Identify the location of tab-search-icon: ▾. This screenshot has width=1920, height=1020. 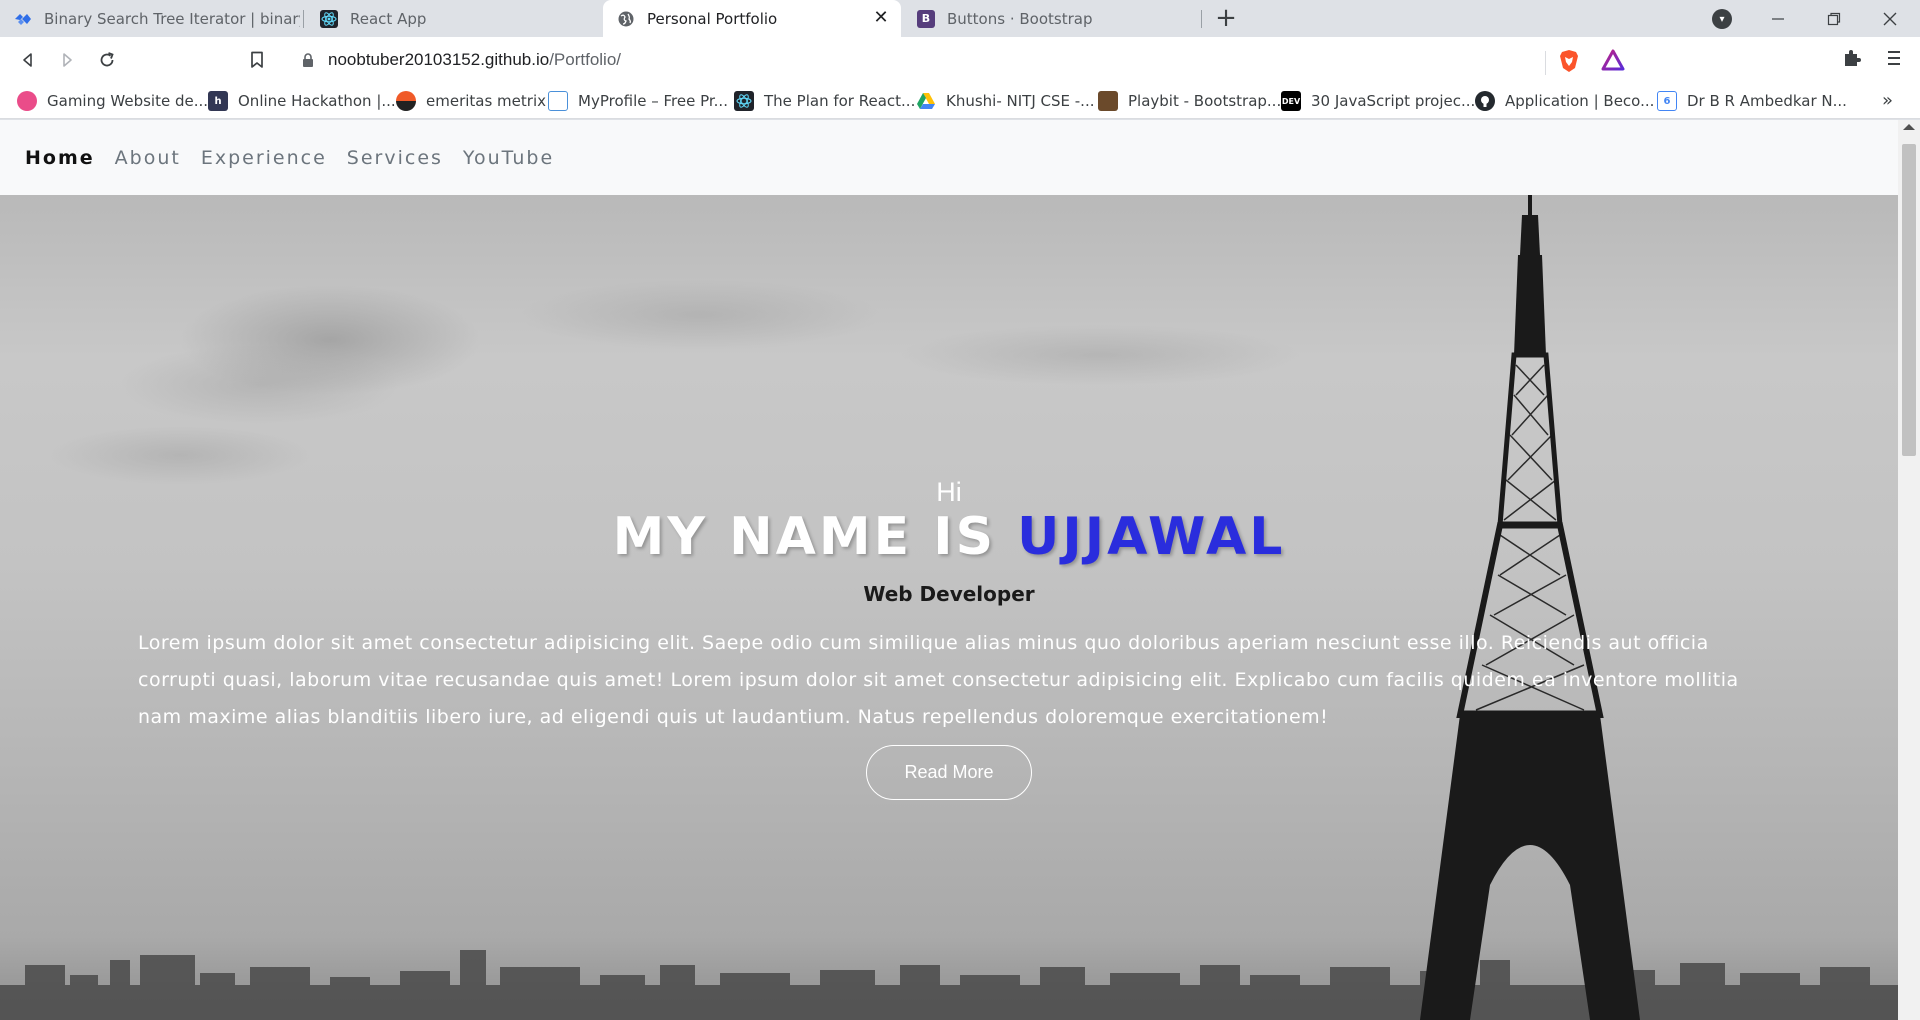
(1722, 19).